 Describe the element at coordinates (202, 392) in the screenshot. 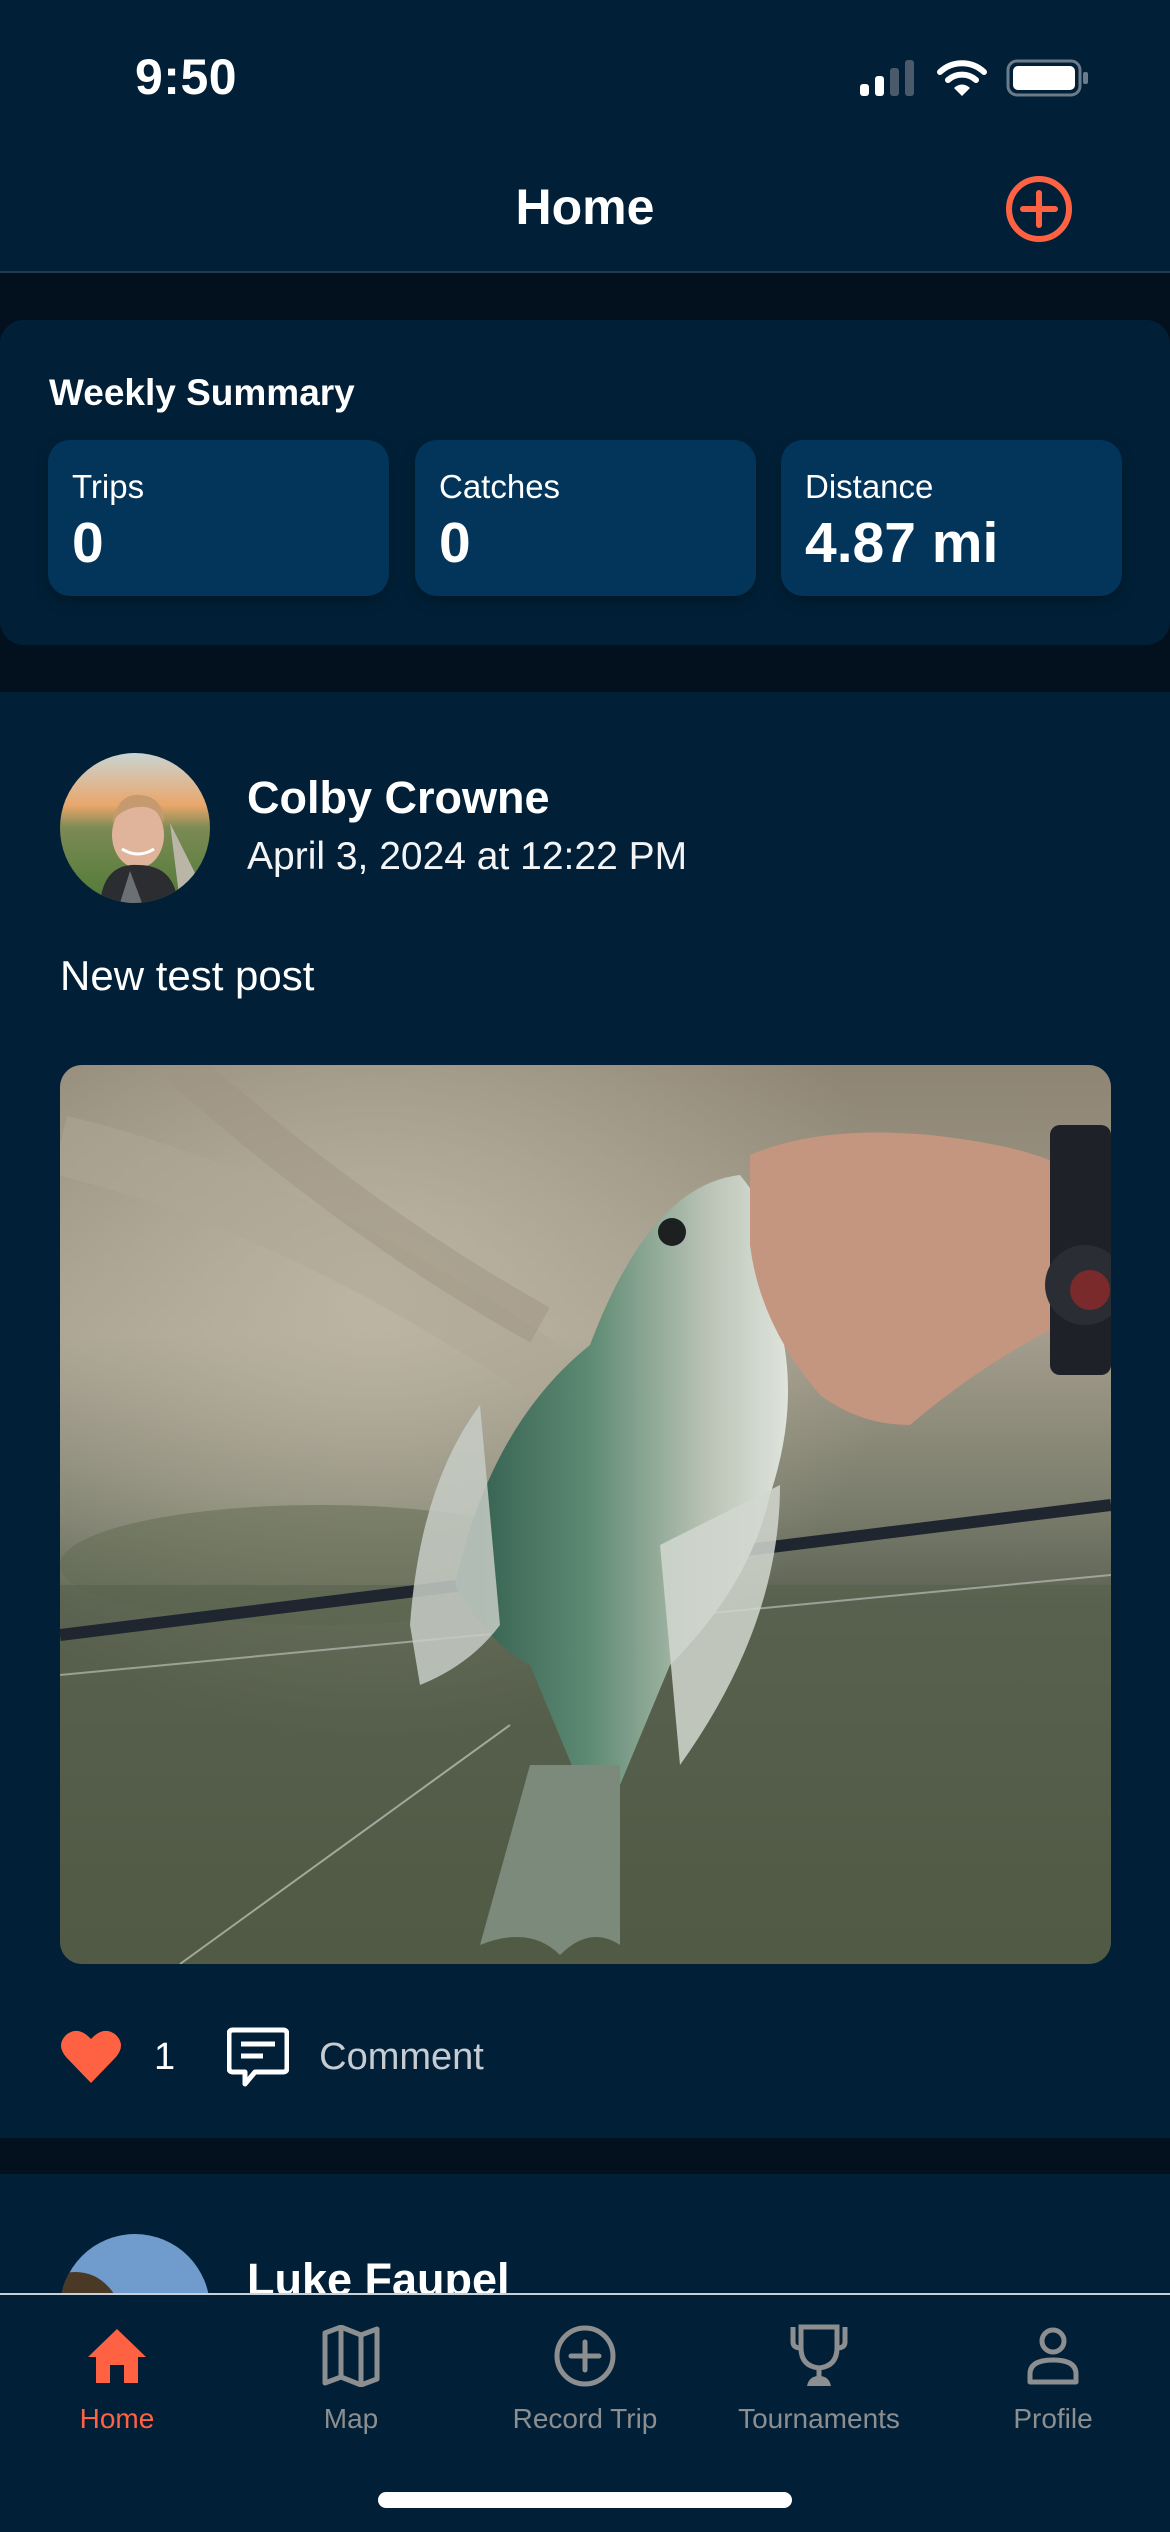

I see `weekly-summary-title: Weekly Summary` at that location.